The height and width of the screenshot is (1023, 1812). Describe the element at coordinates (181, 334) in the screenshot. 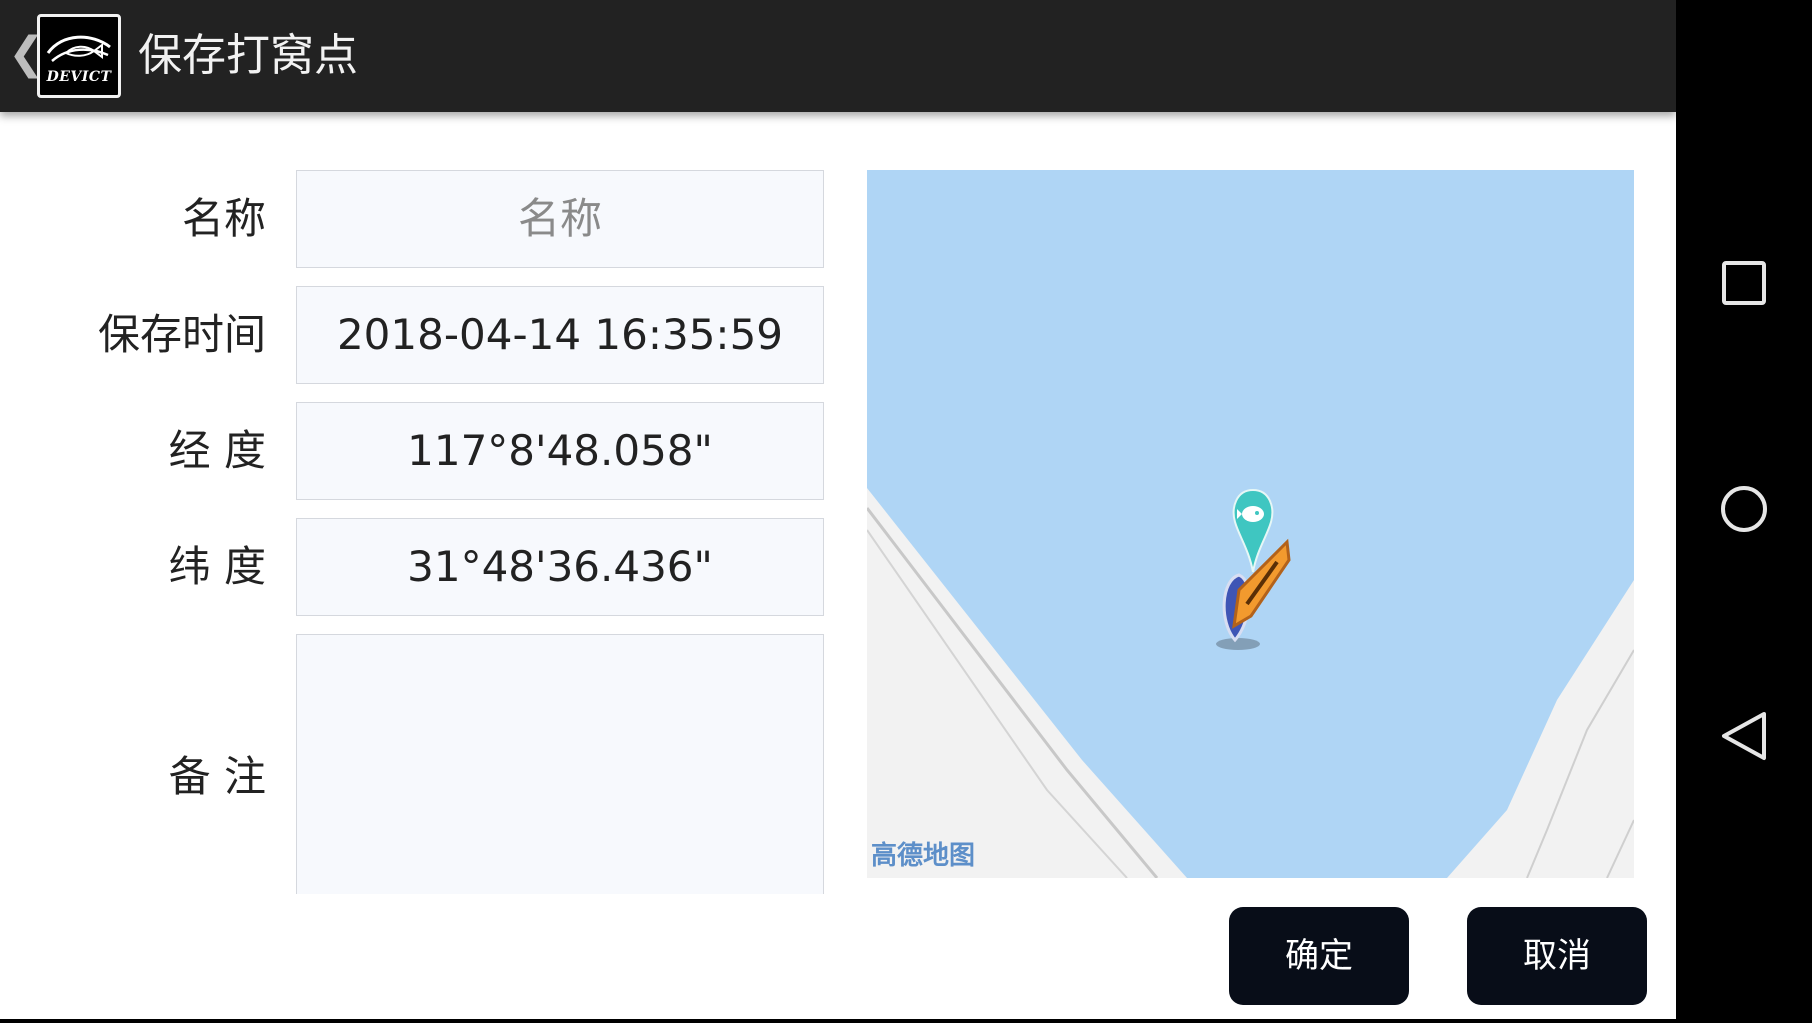

I see `save-time-label: 保存时间` at that location.